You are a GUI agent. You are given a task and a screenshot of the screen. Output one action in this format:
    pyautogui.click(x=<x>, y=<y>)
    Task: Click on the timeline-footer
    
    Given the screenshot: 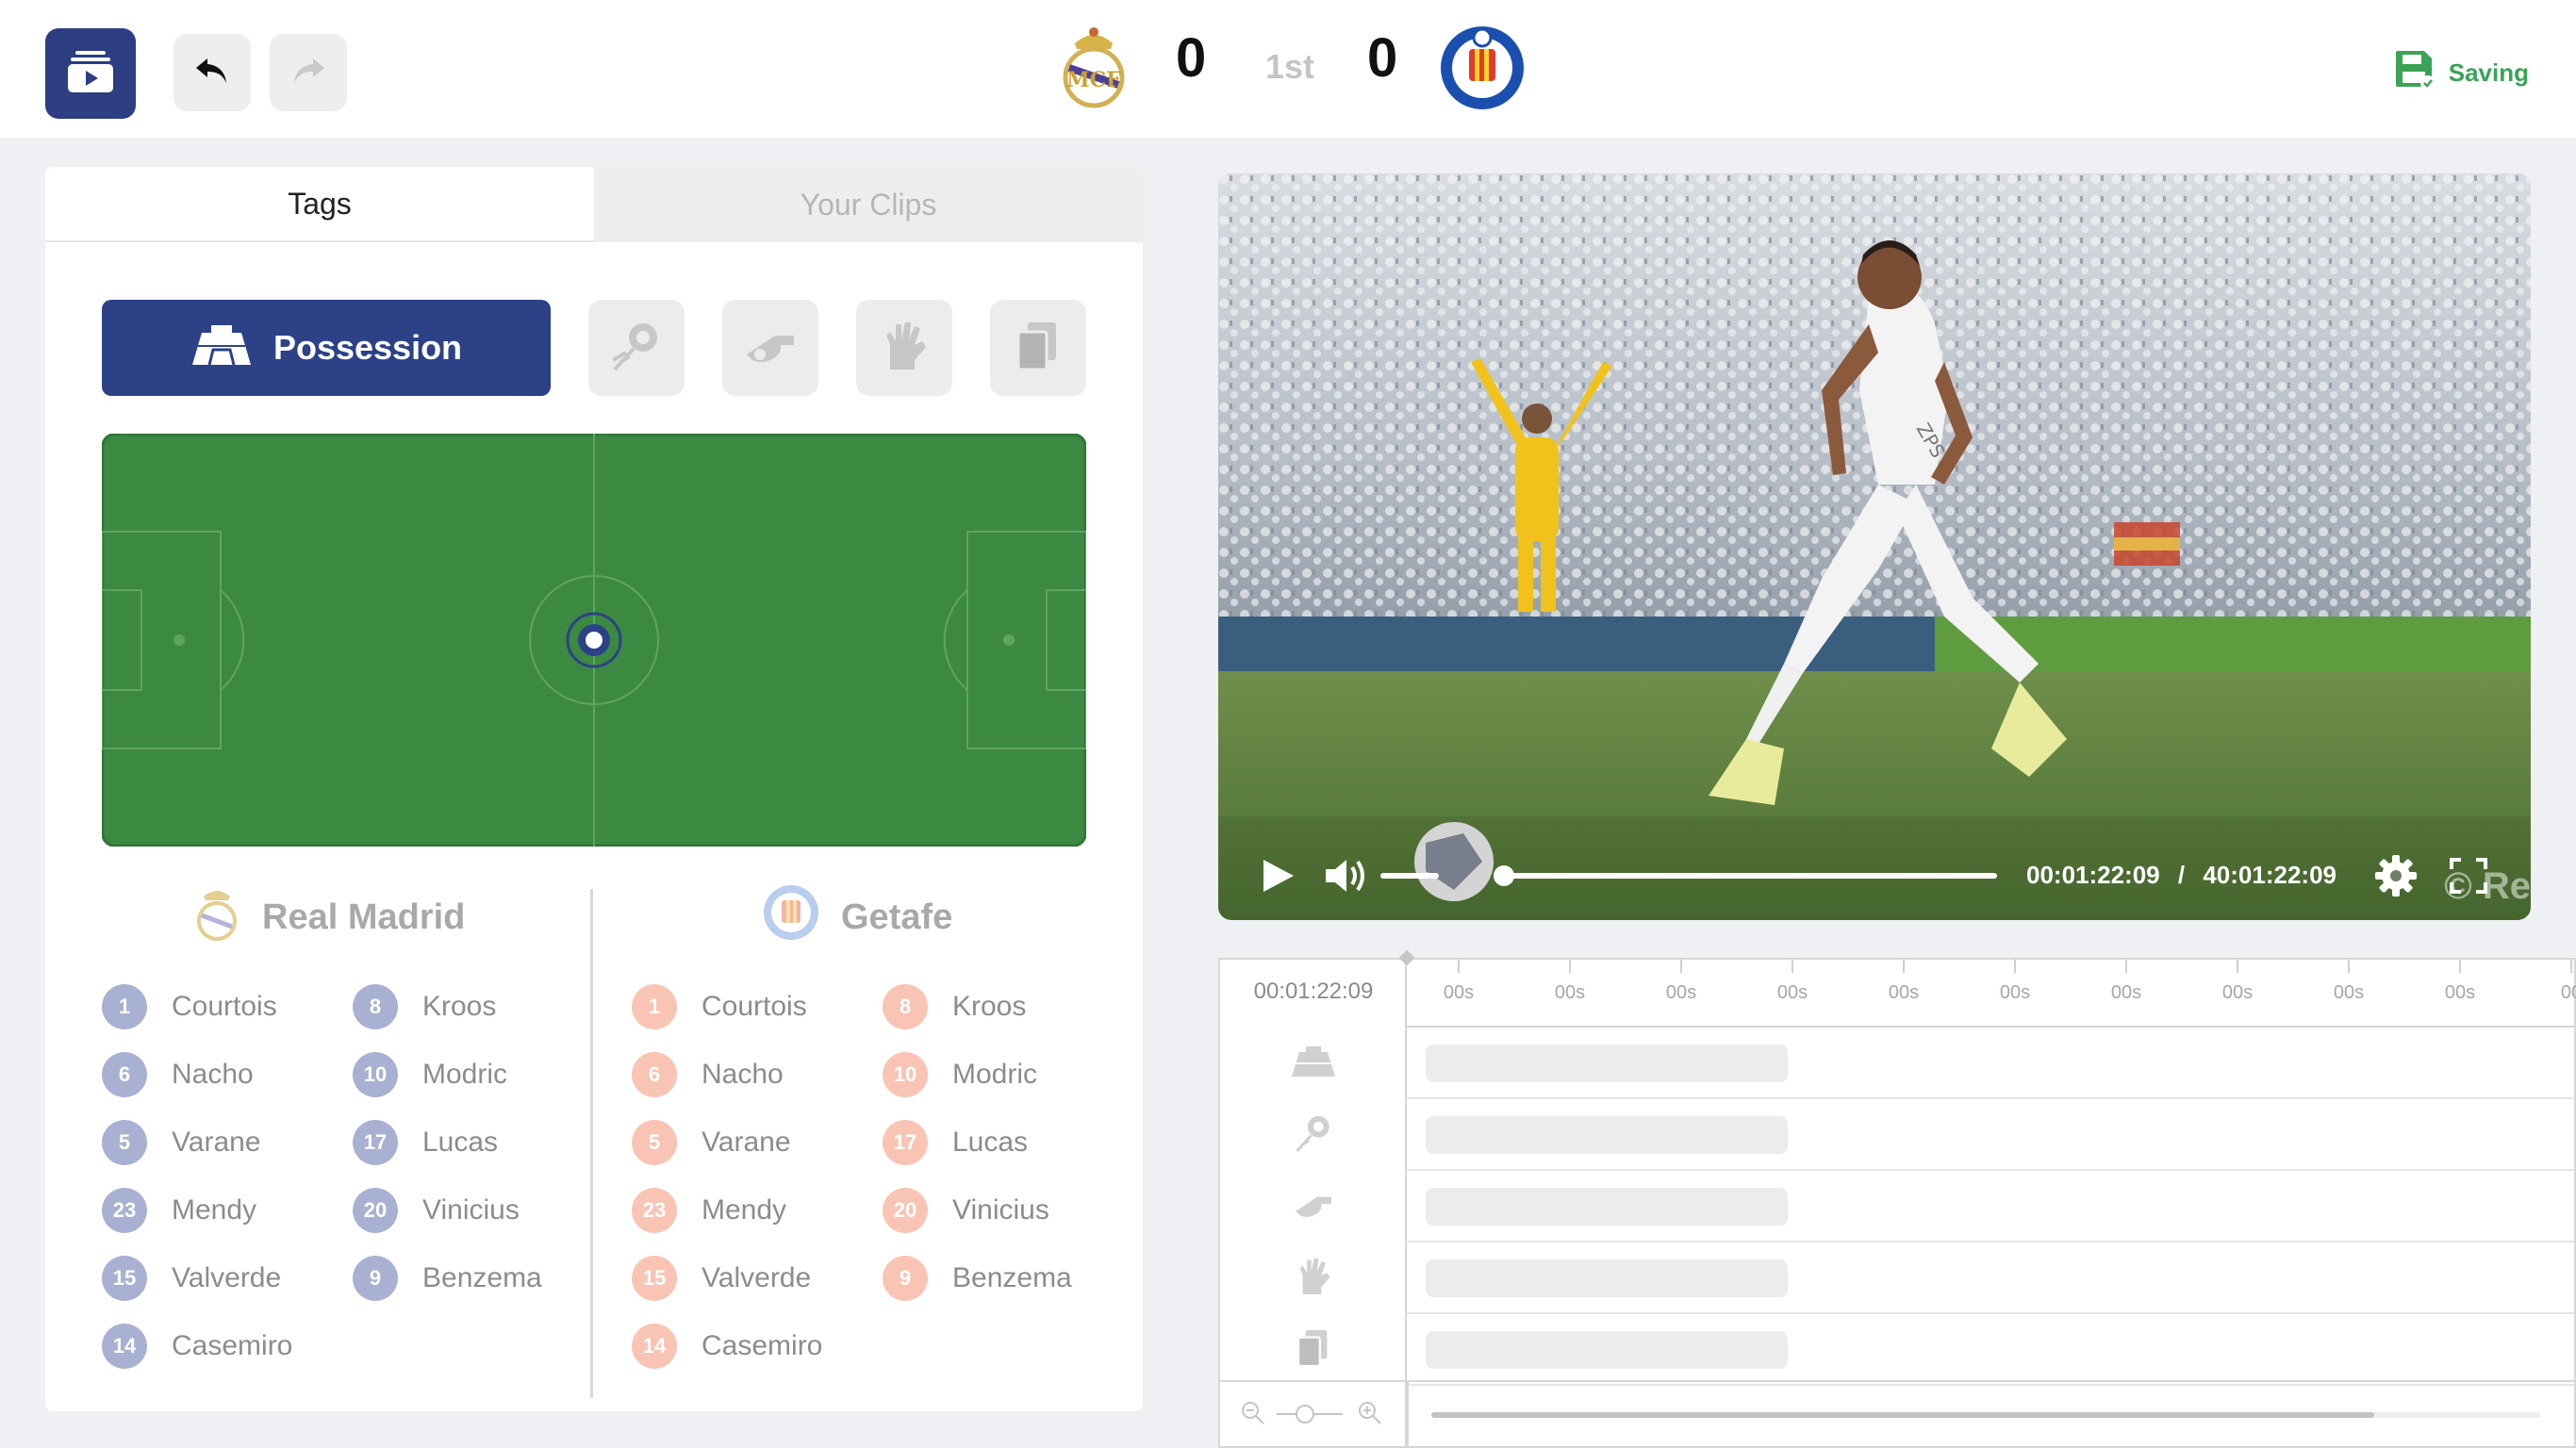 What is the action you would take?
    pyautogui.click(x=1897, y=1414)
    